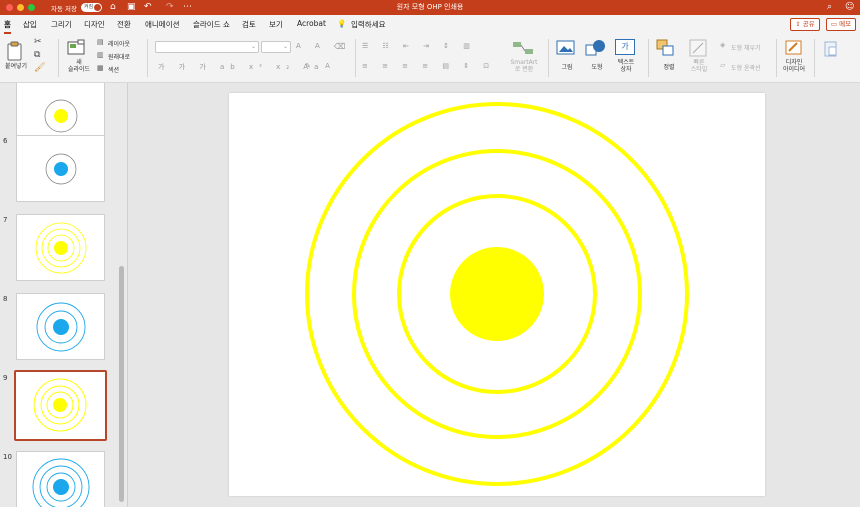  What do you see at coordinates (100, 42) in the screenshot?
I see `layout-icon: ▤` at bounding box center [100, 42].